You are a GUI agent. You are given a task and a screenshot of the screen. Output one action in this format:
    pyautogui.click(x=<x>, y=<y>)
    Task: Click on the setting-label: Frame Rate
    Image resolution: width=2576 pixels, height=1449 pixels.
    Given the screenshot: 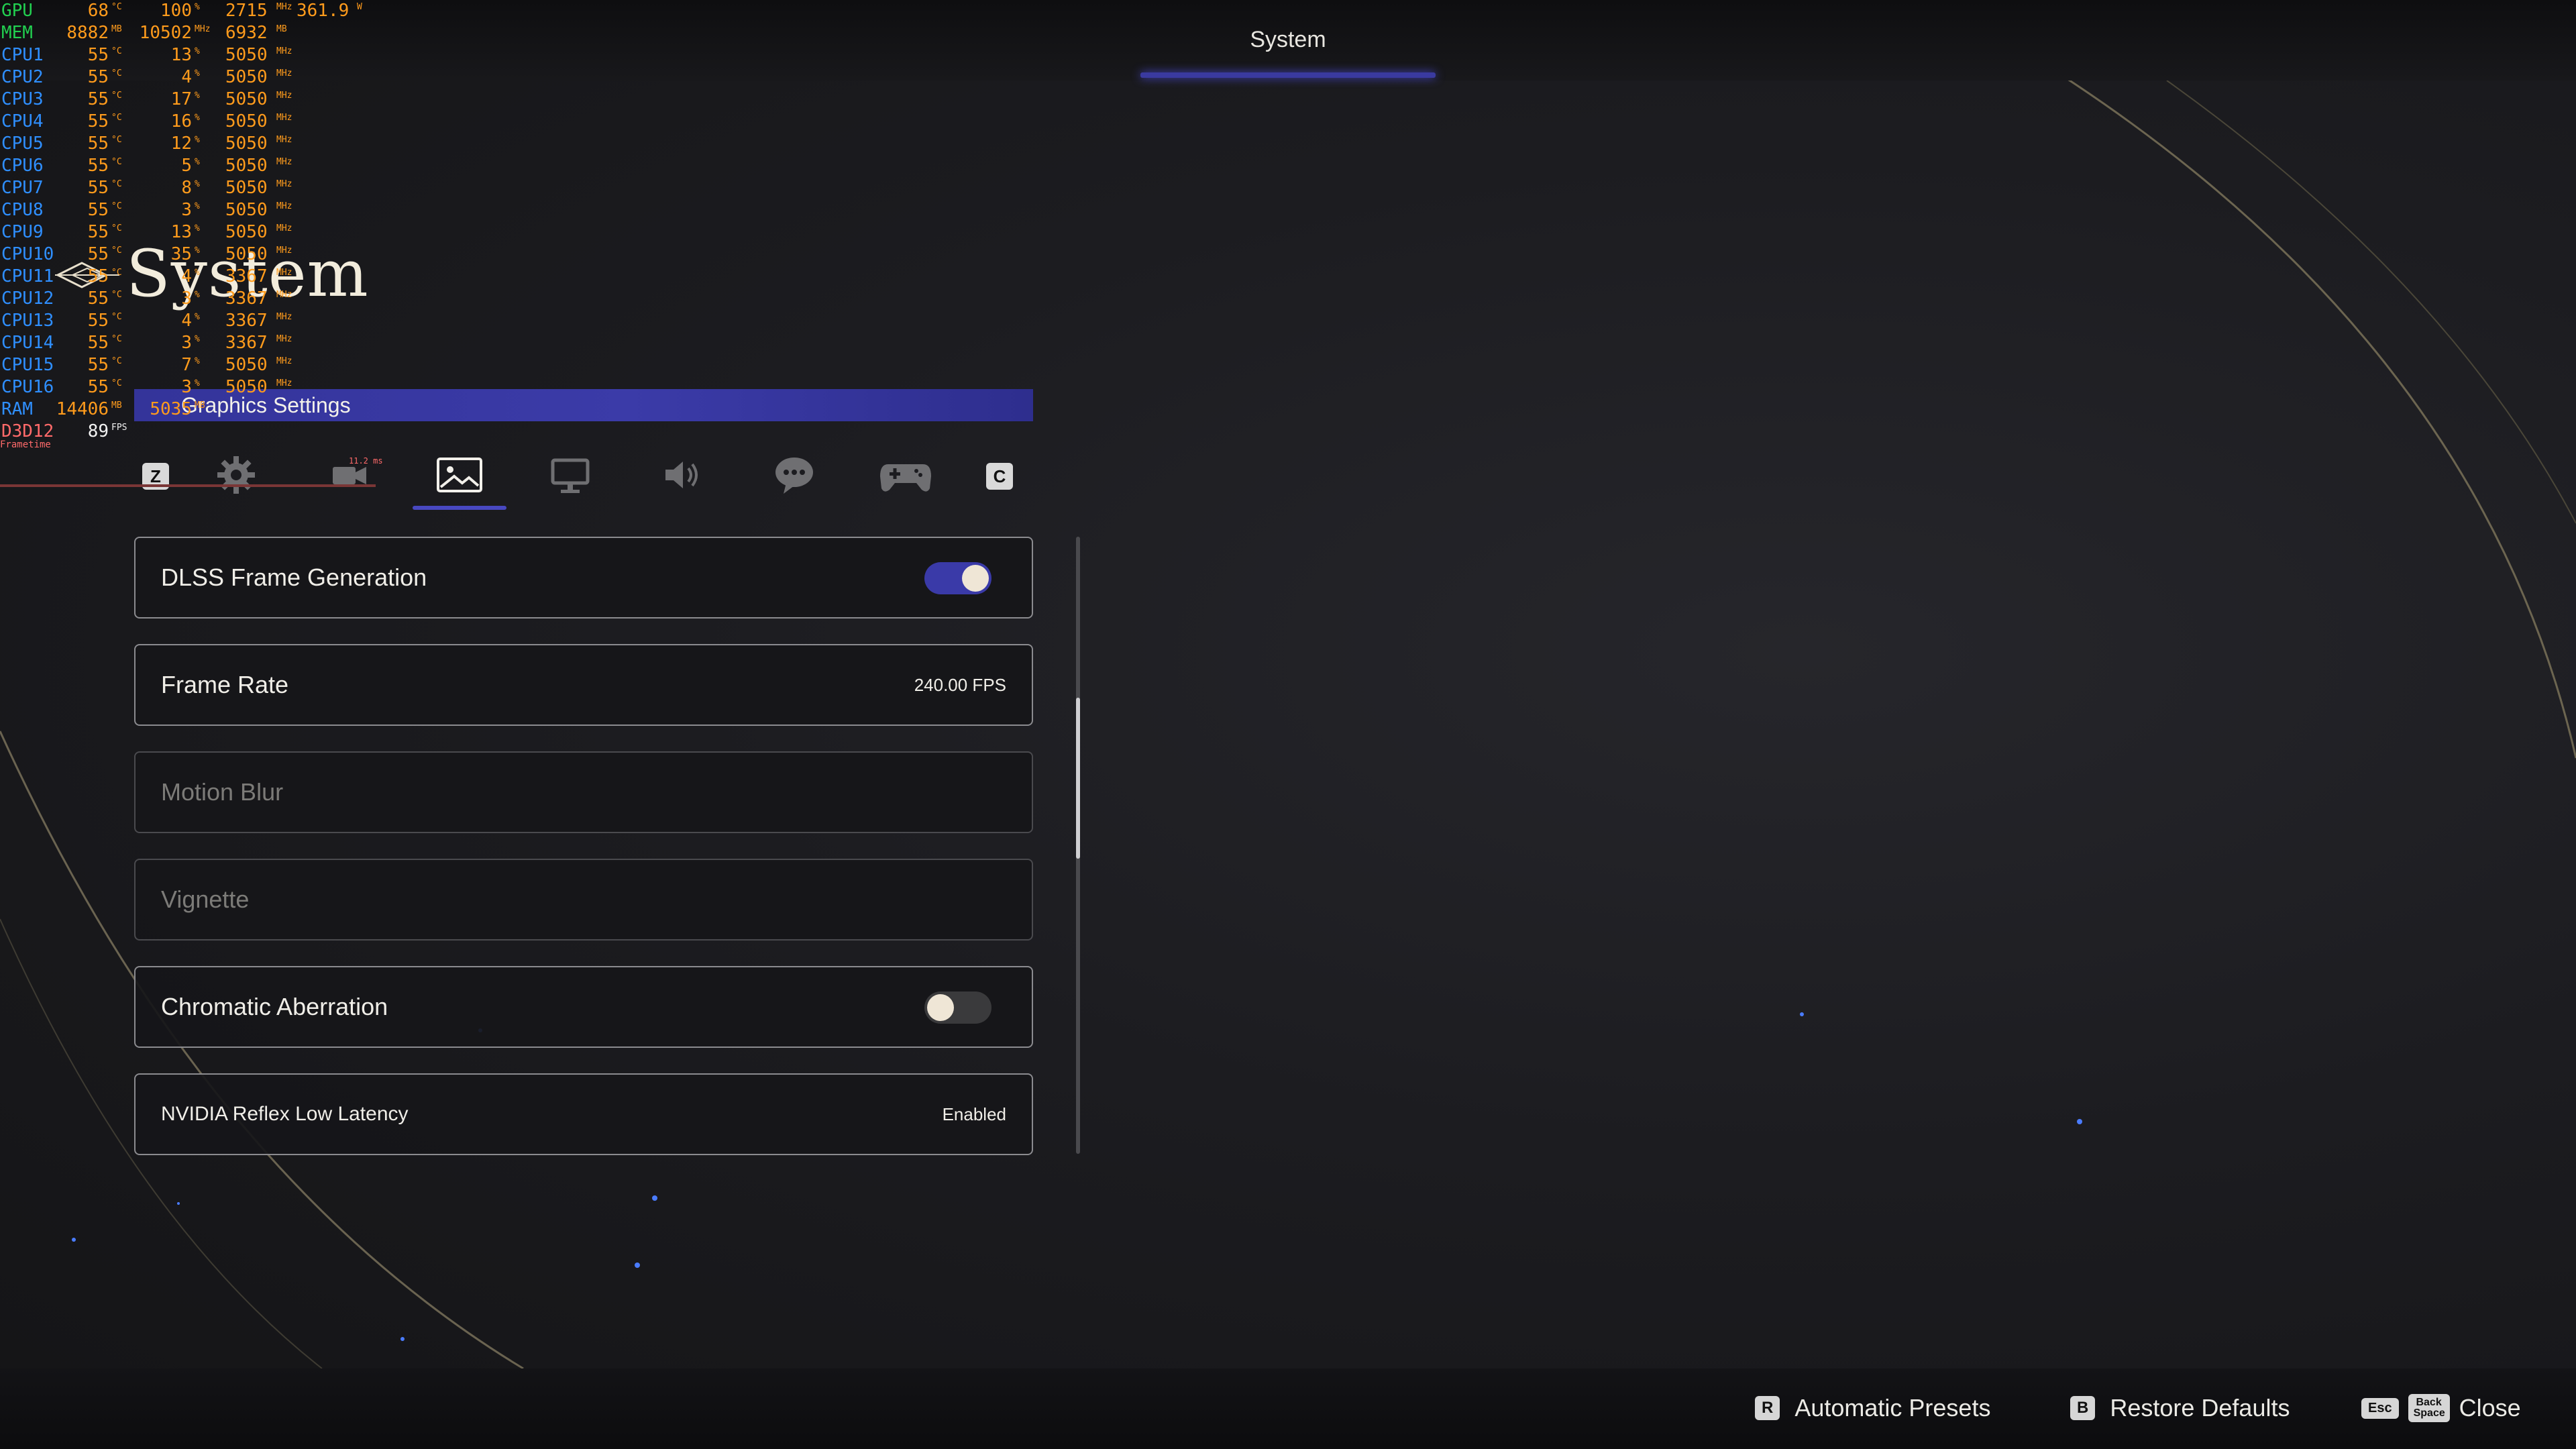 What is the action you would take?
    pyautogui.click(x=225, y=684)
    